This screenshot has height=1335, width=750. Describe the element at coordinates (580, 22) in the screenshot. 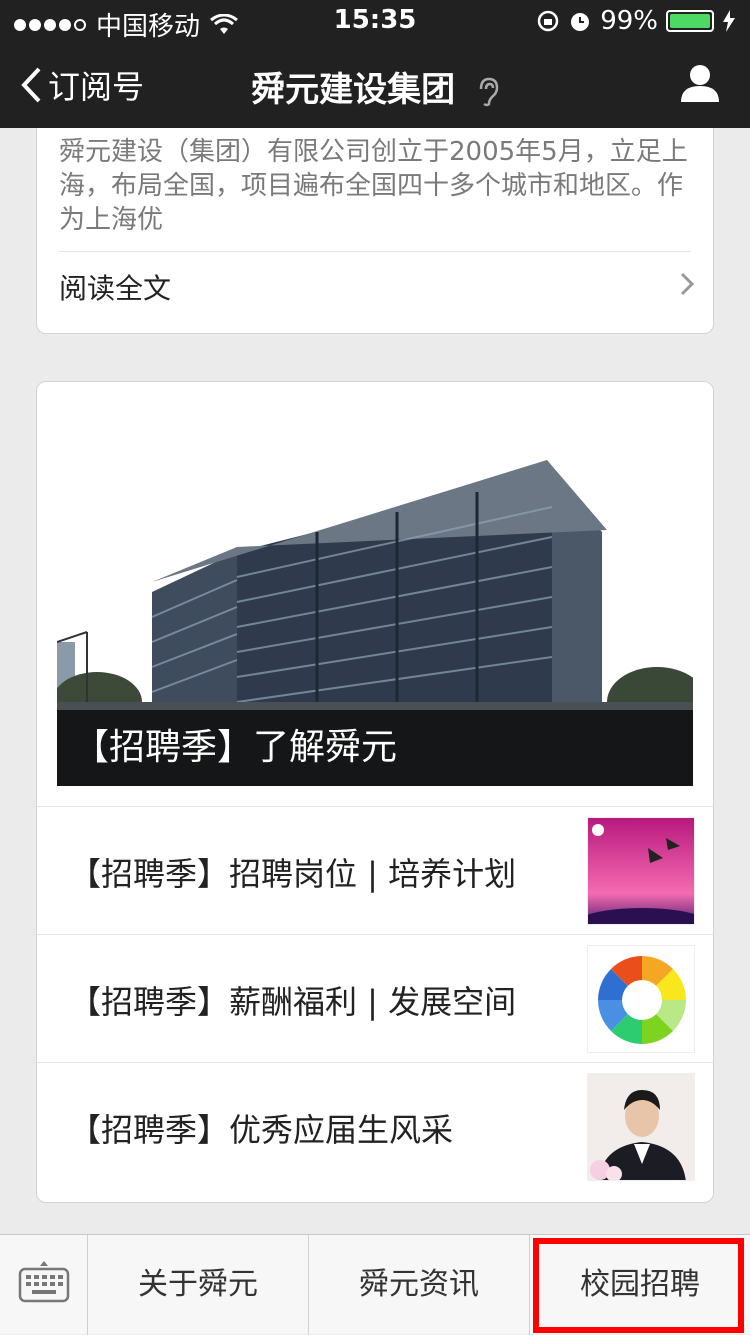

I see `alarm-icon` at that location.